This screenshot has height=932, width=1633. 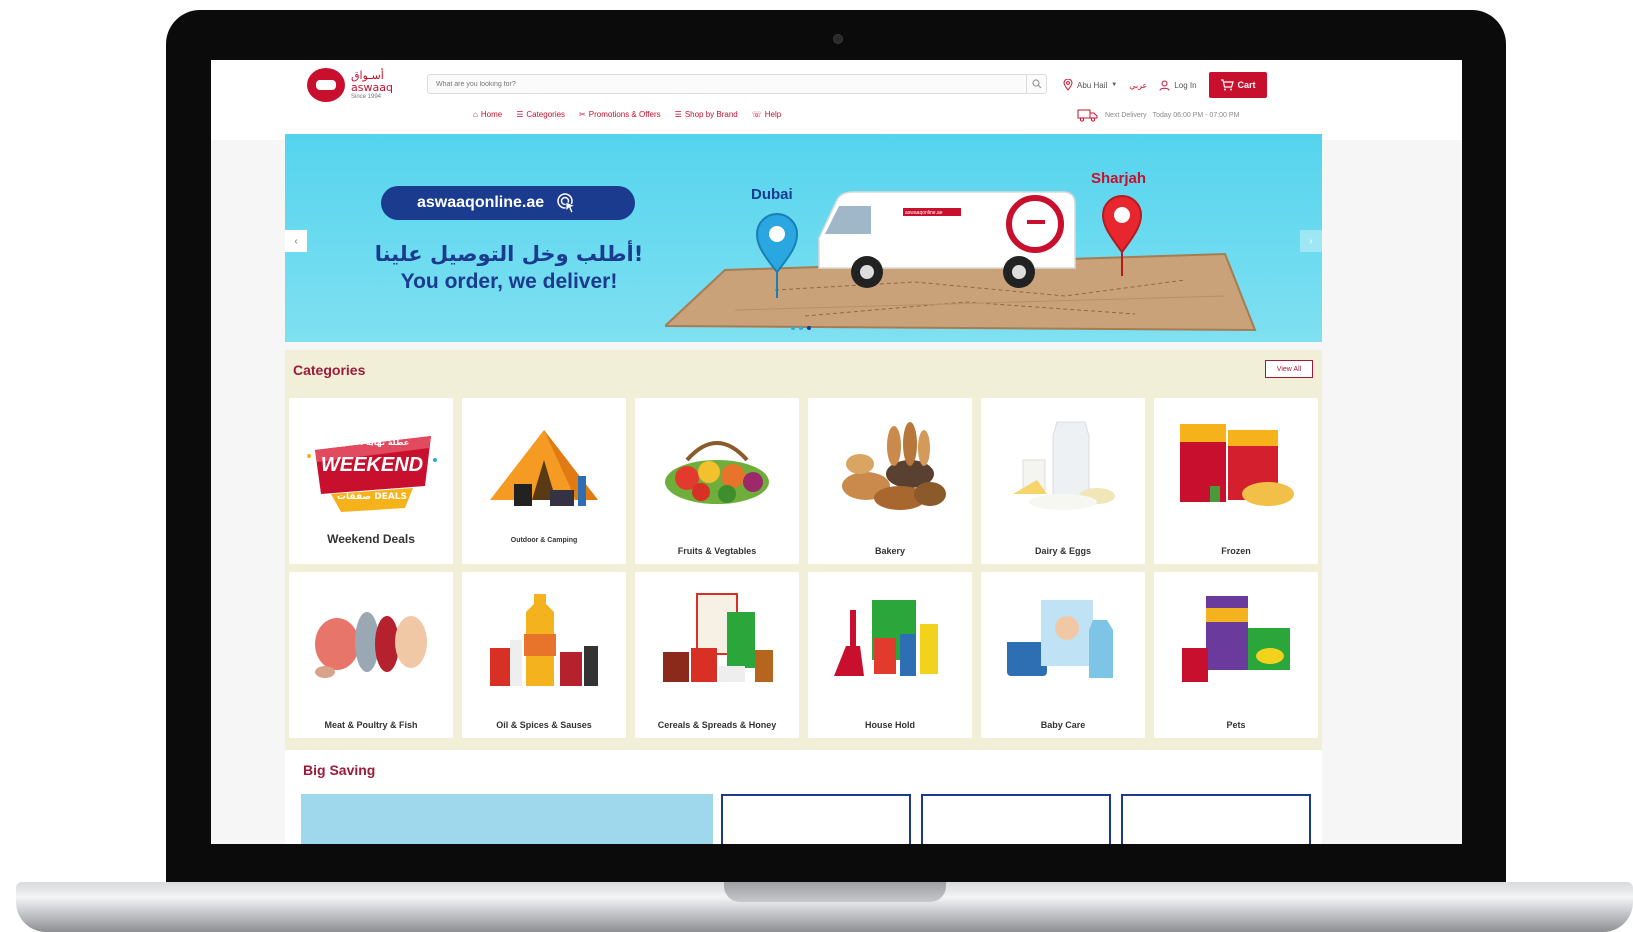 I want to click on baby-care-icon, so click(x=1060, y=639).